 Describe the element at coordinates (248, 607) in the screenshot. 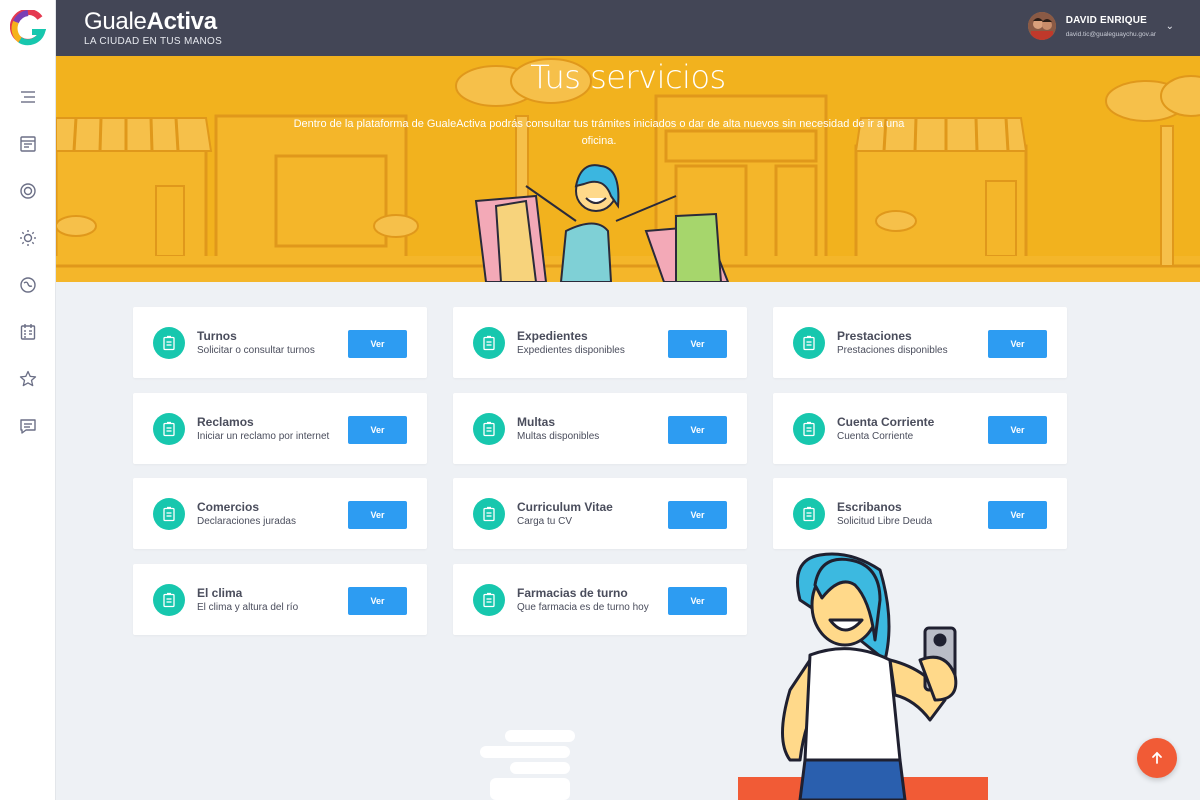

I see `service-subtitle: El clima y altura del río` at that location.